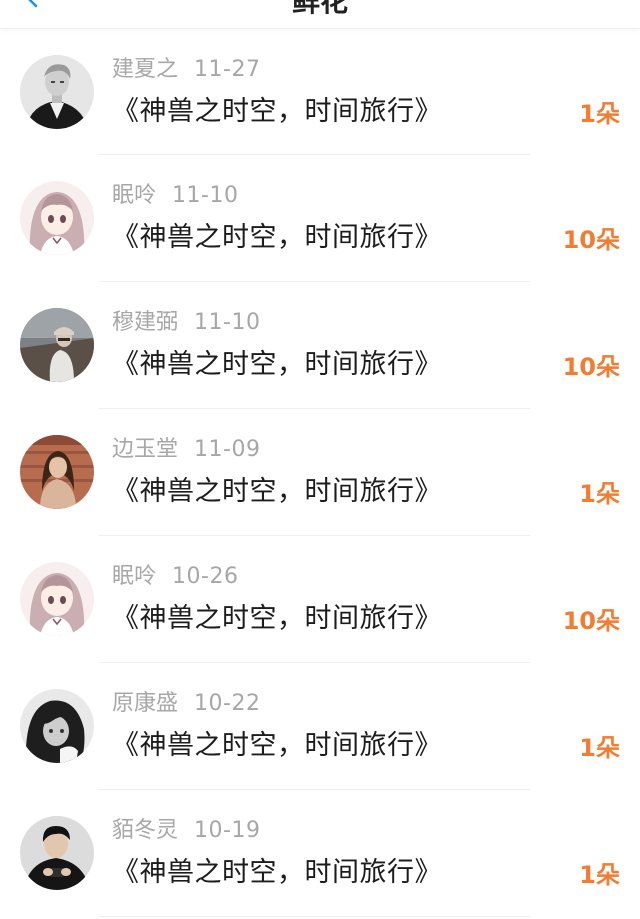 The height and width of the screenshot is (919, 640). What do you see at coordinates (186, 323) in the screenshot?
I see `gift-meta: 穆建弼 11-10` at bounding box center [186, 323].